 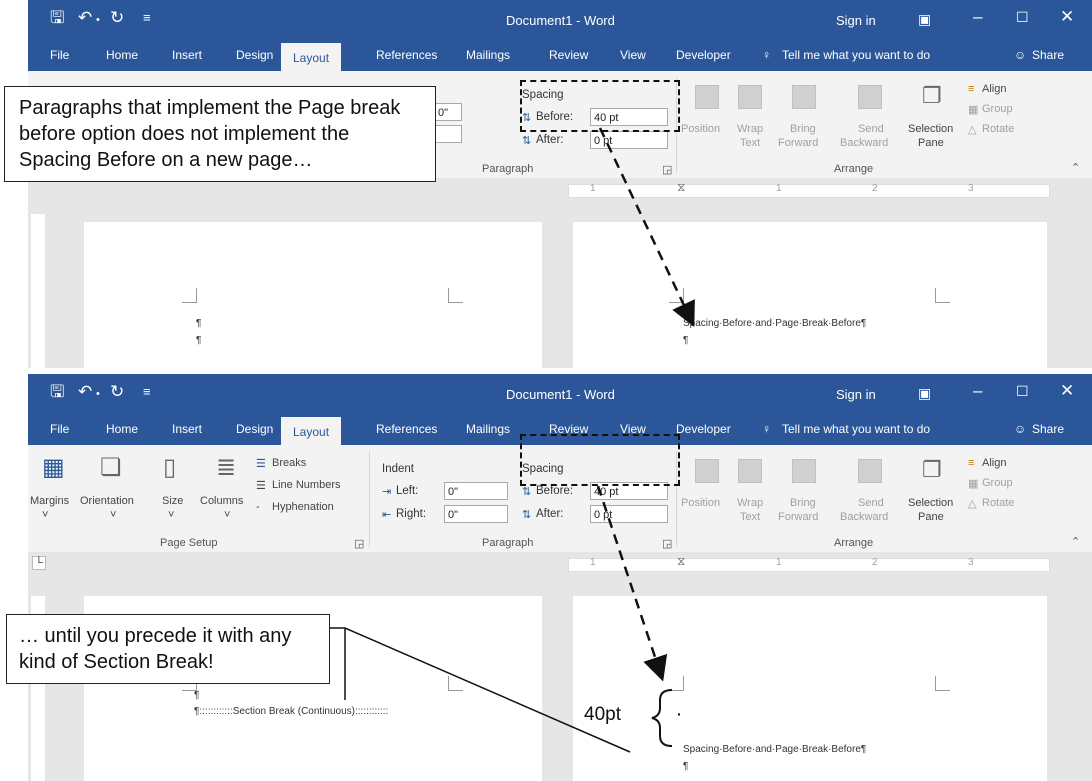 What do you see at coordinates (480, 690) in the screenshot?
I see `callout-leader-line` at bounding box center [480, 690].